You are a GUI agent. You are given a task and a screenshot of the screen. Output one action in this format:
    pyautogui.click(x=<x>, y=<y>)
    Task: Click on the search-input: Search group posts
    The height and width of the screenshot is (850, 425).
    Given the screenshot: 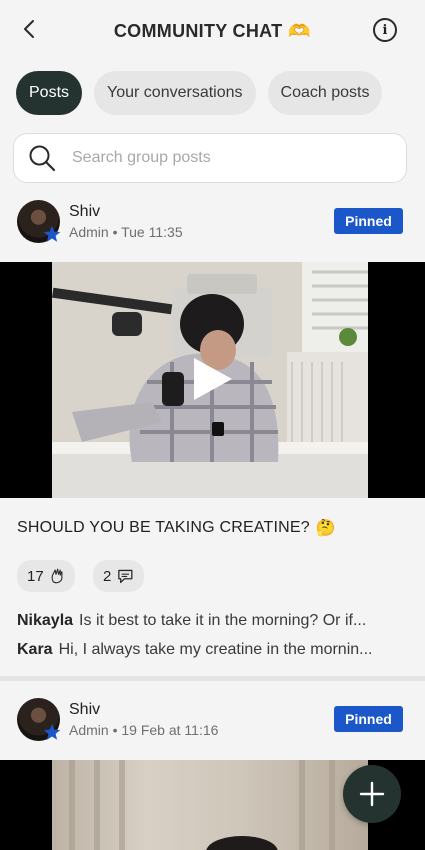 What is the action you would take?
    pyautogui.click(x=210, y=158)
    